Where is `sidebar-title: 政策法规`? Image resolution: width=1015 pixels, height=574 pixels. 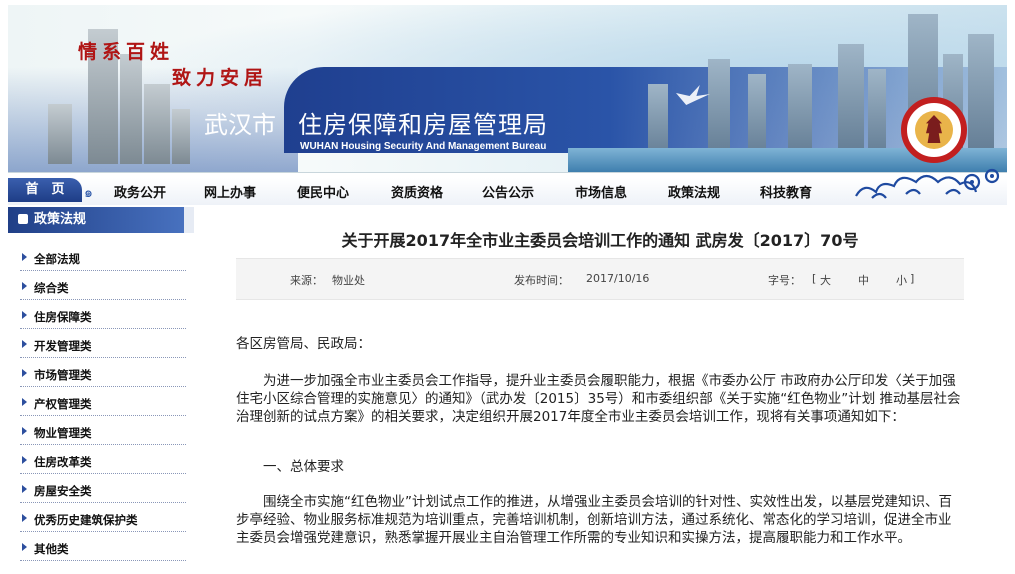
sidebar-title: 政策法规 is located at coordinates (60, 219).